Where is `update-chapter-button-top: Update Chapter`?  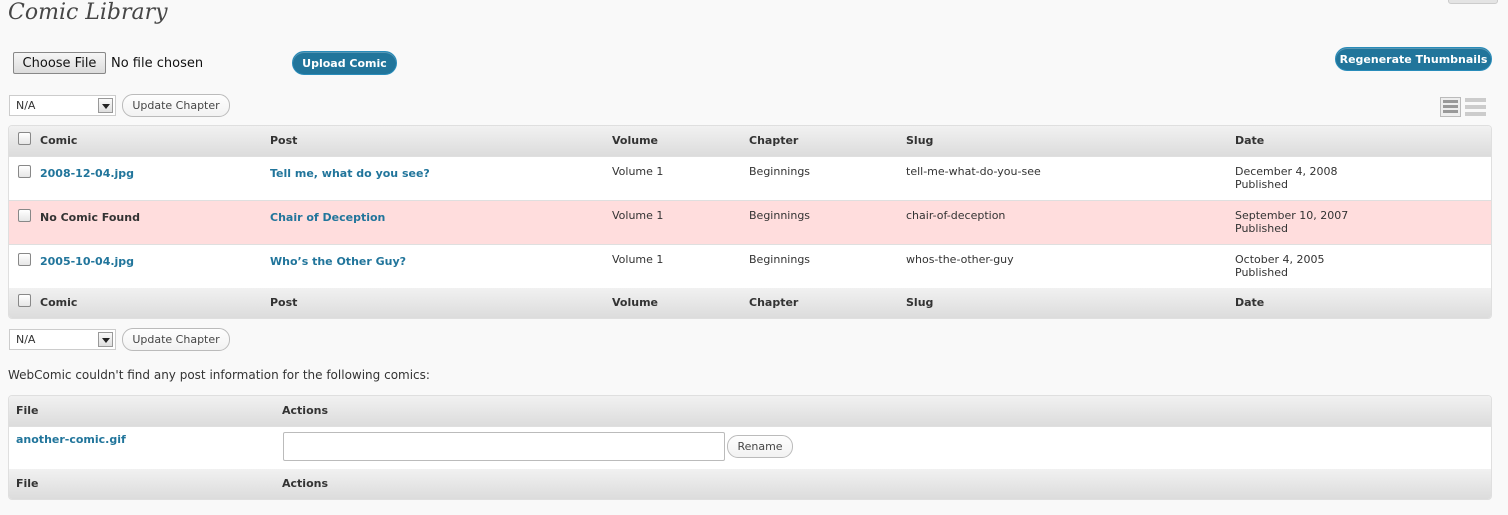
update-chapter-button-top: Update Chapter is located at coordinates (176, 105).